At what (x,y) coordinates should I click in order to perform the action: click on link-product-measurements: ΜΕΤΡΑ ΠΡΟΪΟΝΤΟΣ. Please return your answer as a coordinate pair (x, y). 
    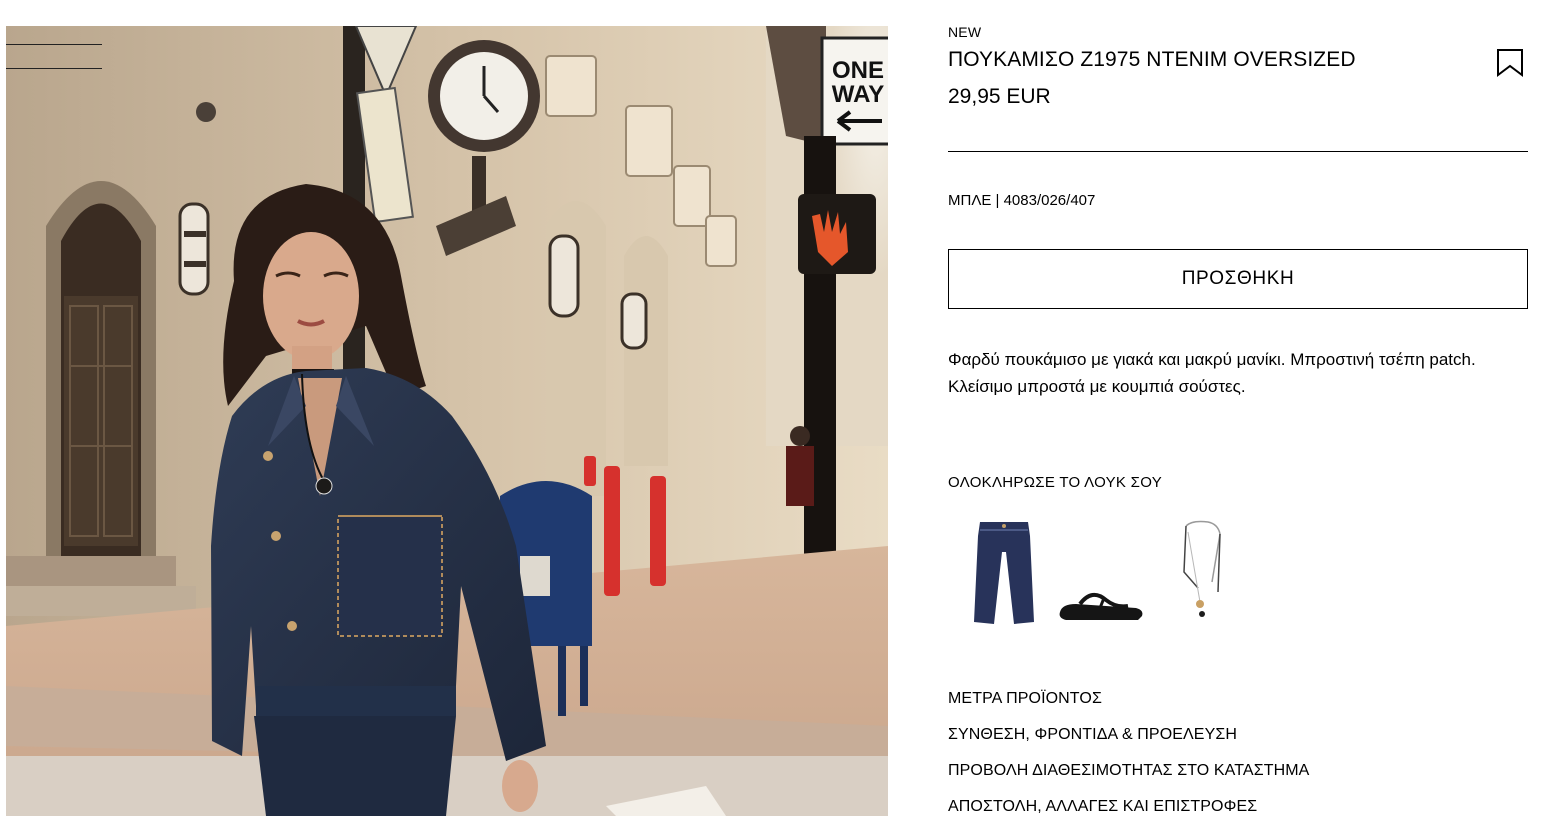
    Looking at the image, I should click on (1128, 707).